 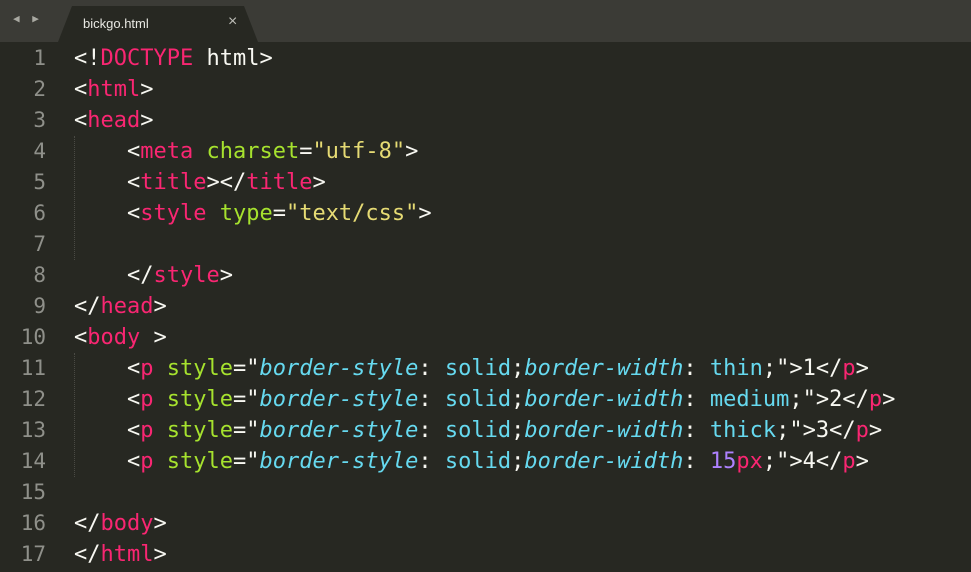 What do you see at coordinates (809, 368) in the screenshot?
I see `code-token: 1` at bounding box center [809, 368].